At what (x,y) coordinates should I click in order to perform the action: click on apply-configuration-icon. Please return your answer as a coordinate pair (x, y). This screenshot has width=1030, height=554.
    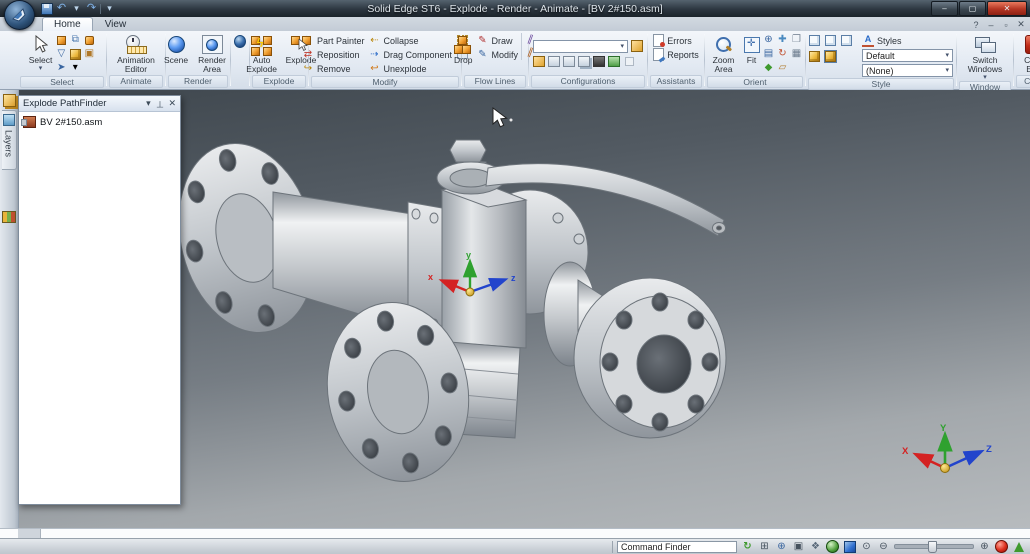
    Looking at the image, I should click on (637, 46).